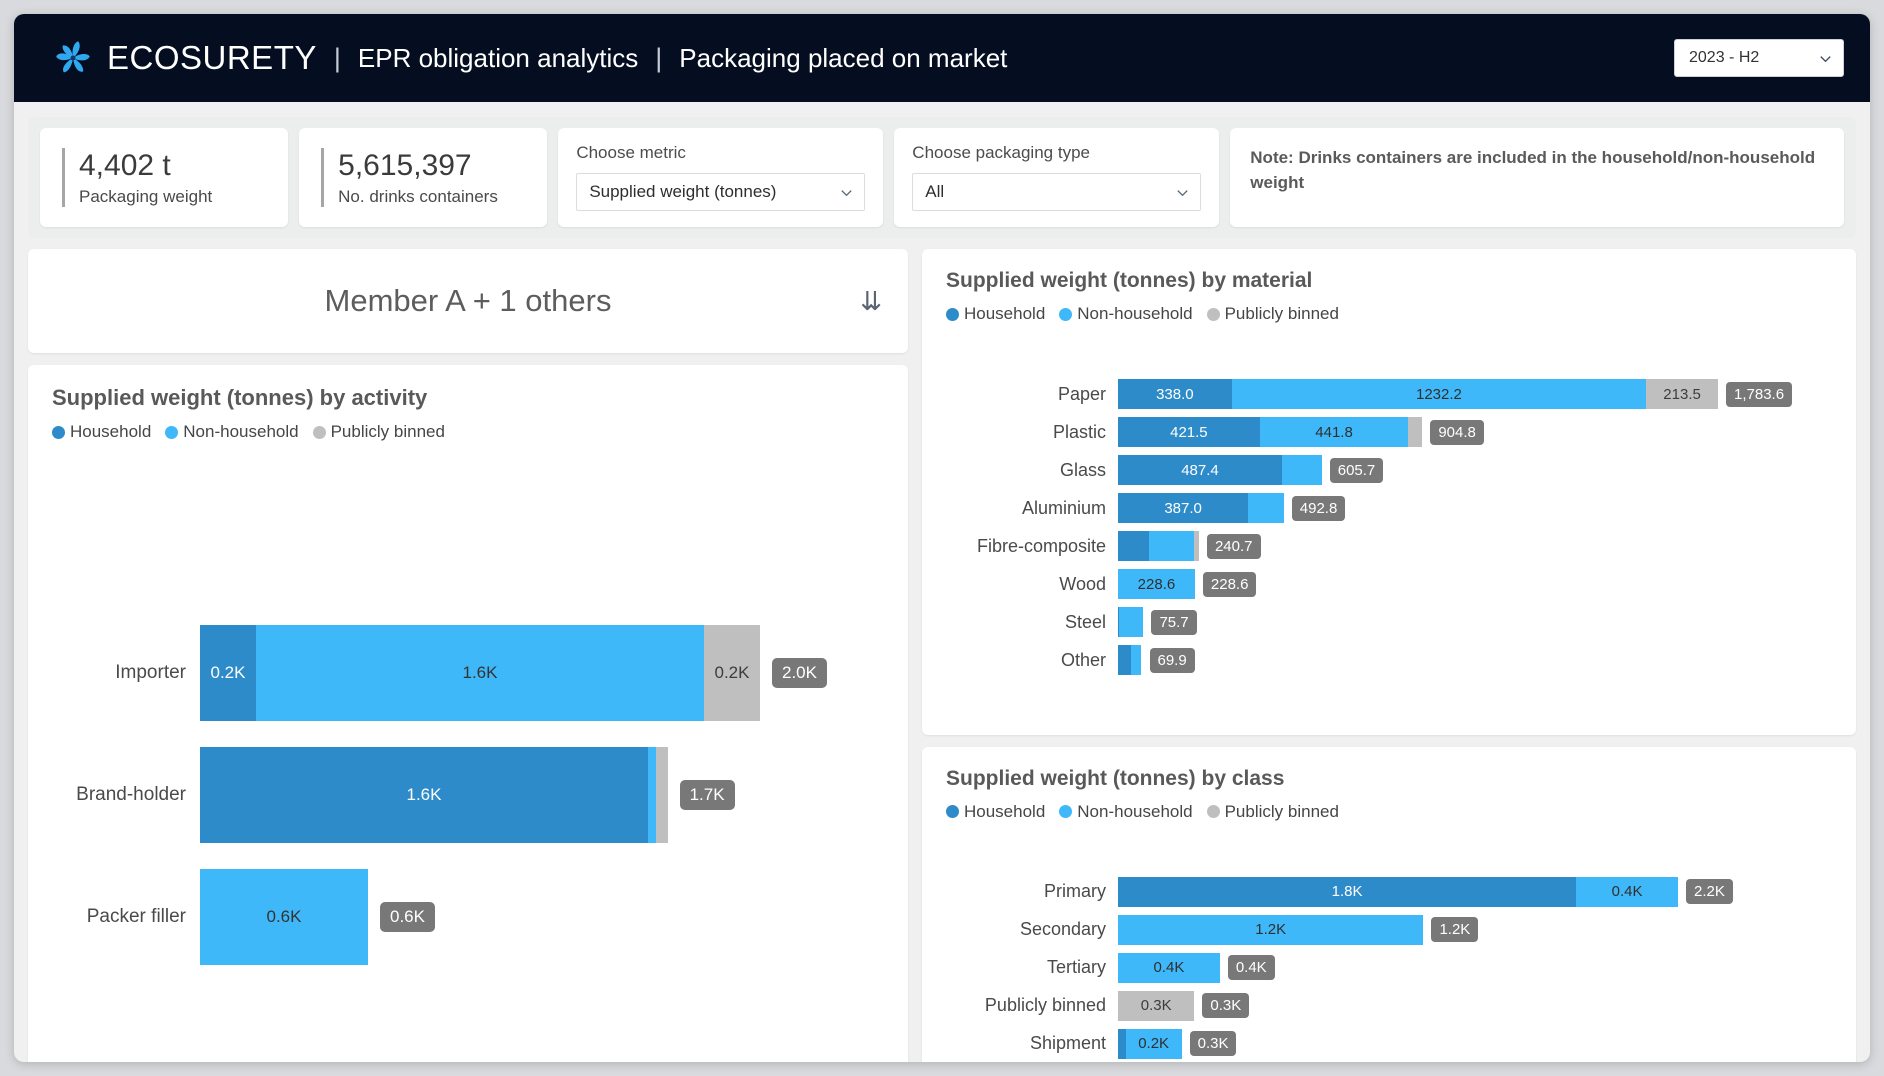 This screenshot has height=1076, width=1884. I want to click on class-bar-segment-value: 0.4K, so click(1169, 968).